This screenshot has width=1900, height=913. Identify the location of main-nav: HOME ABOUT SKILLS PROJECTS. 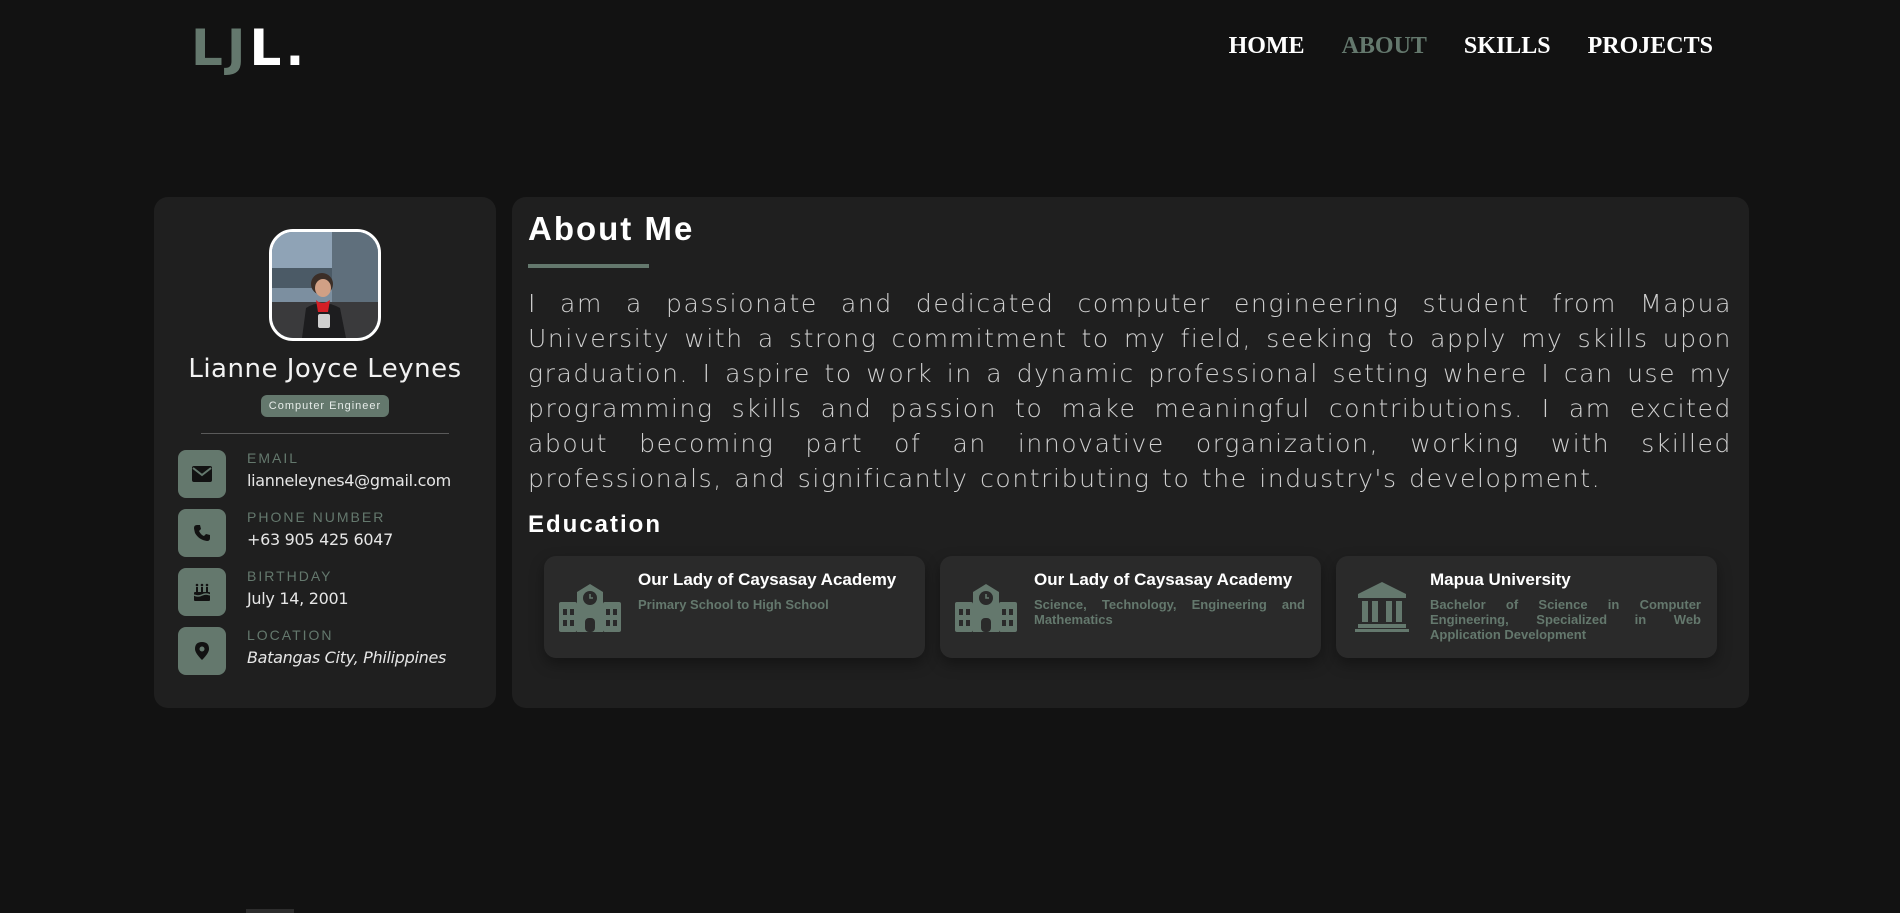
(1471, 46).